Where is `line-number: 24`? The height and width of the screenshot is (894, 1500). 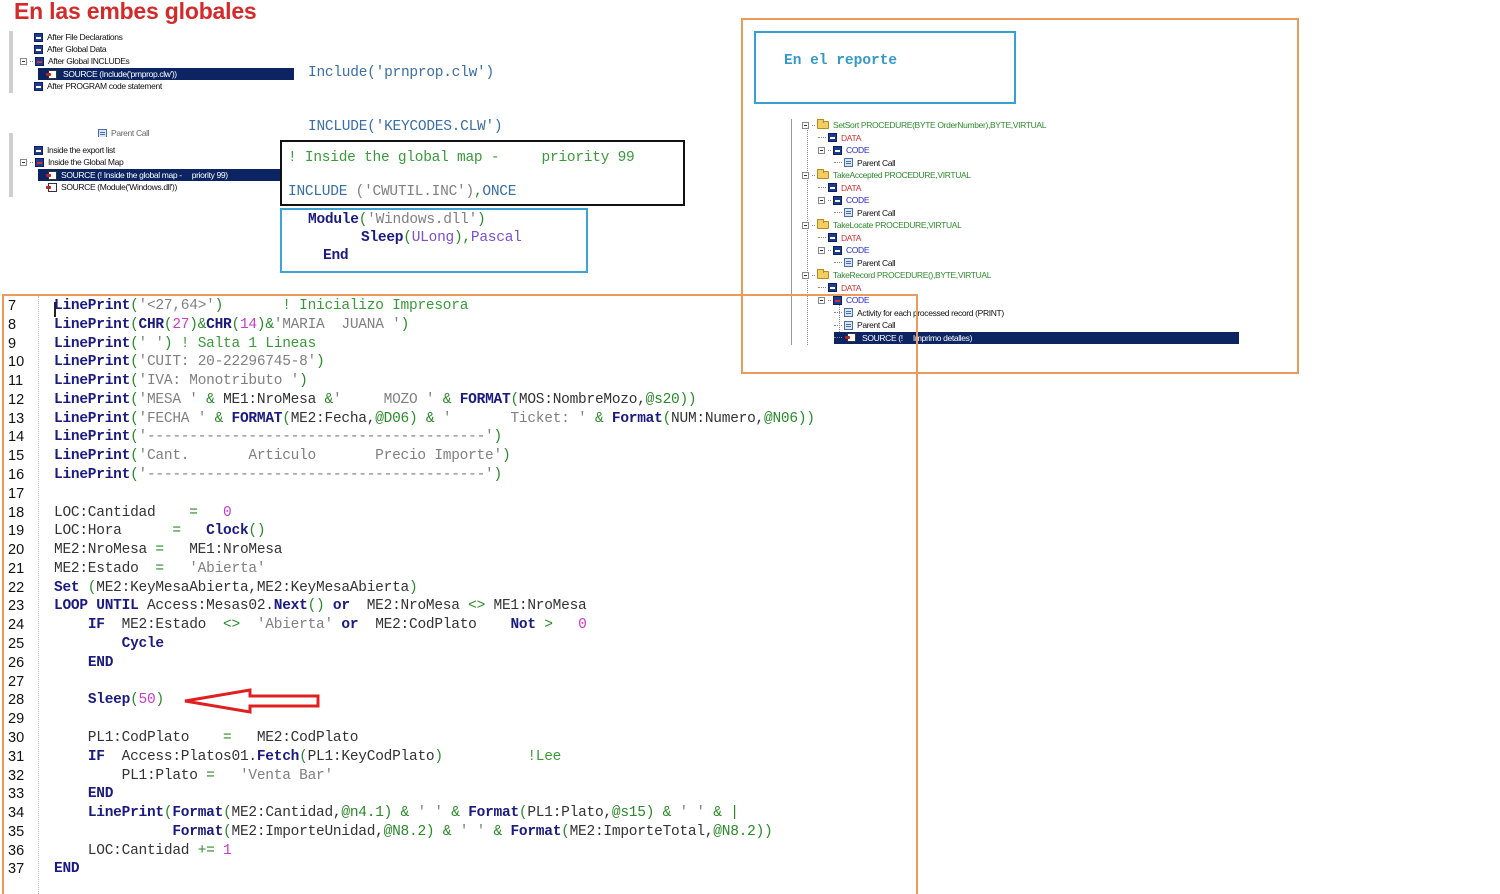 line-number: 24 is located at coordinates (16, 625).